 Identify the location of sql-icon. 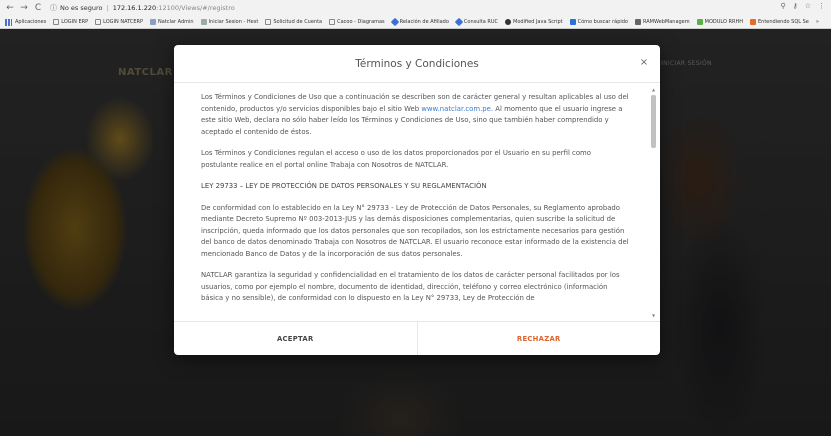
(752, 22).